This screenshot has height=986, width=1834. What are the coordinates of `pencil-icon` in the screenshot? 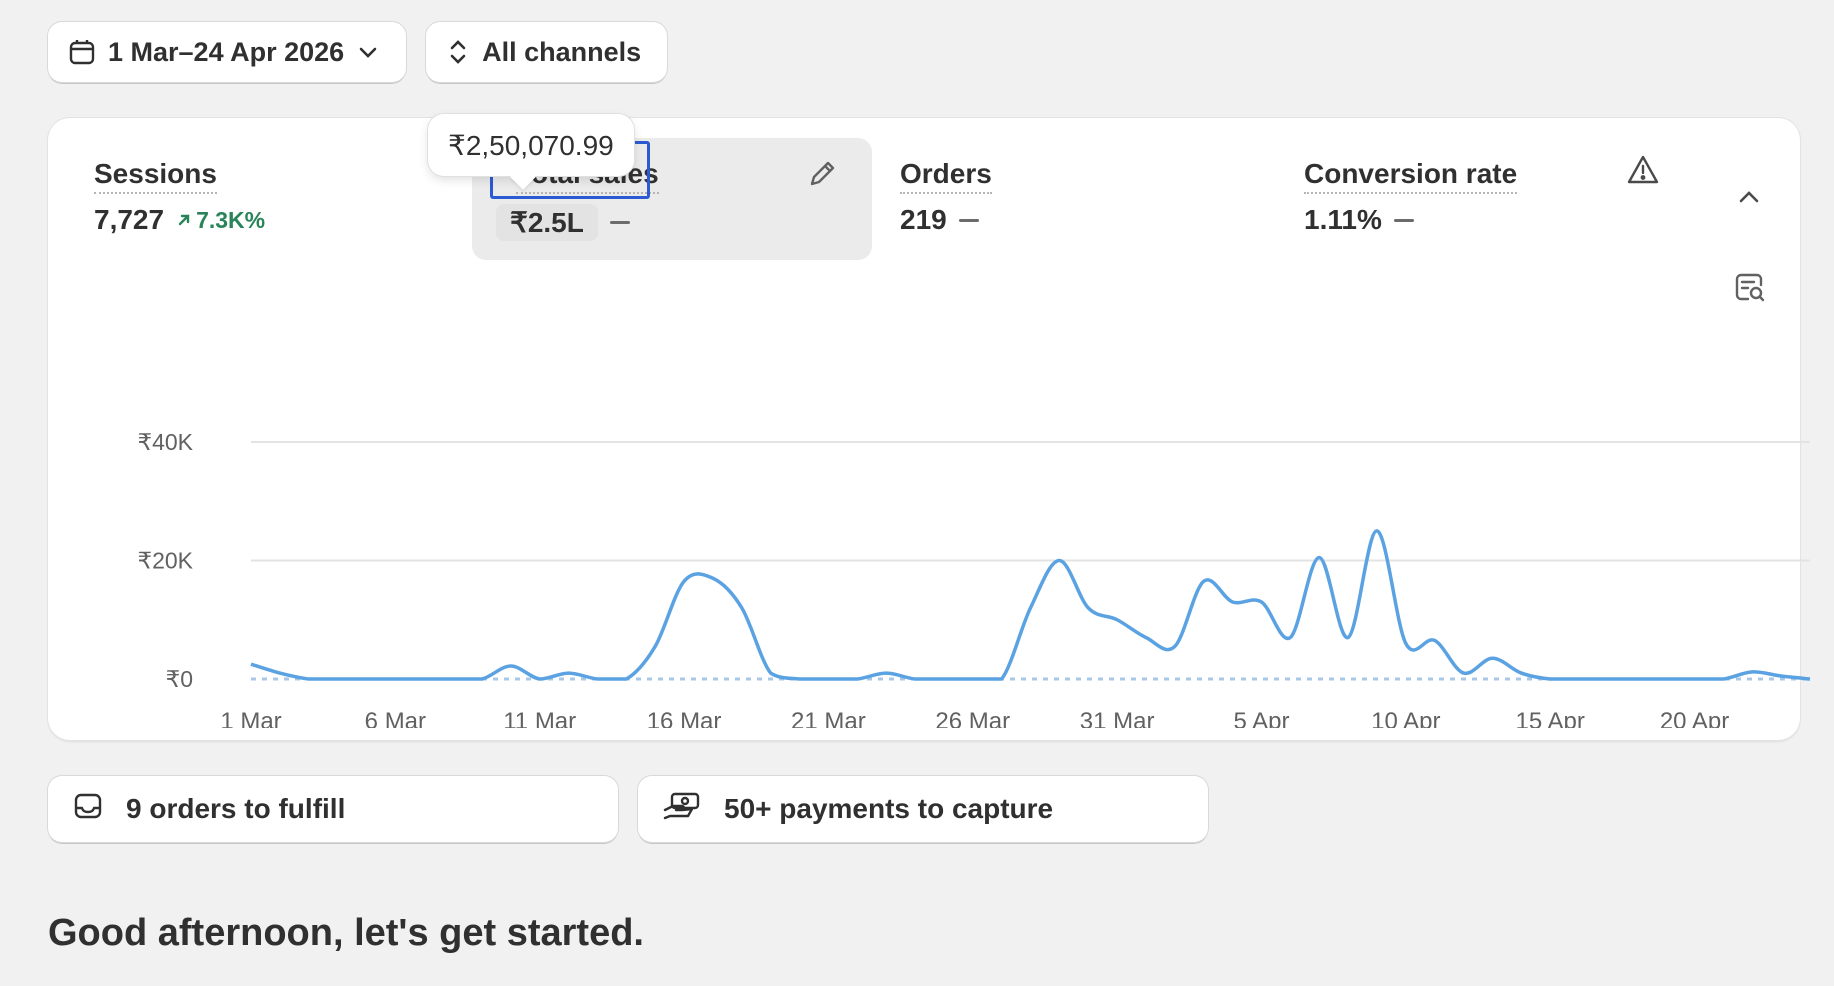 It's located at (822, 176).